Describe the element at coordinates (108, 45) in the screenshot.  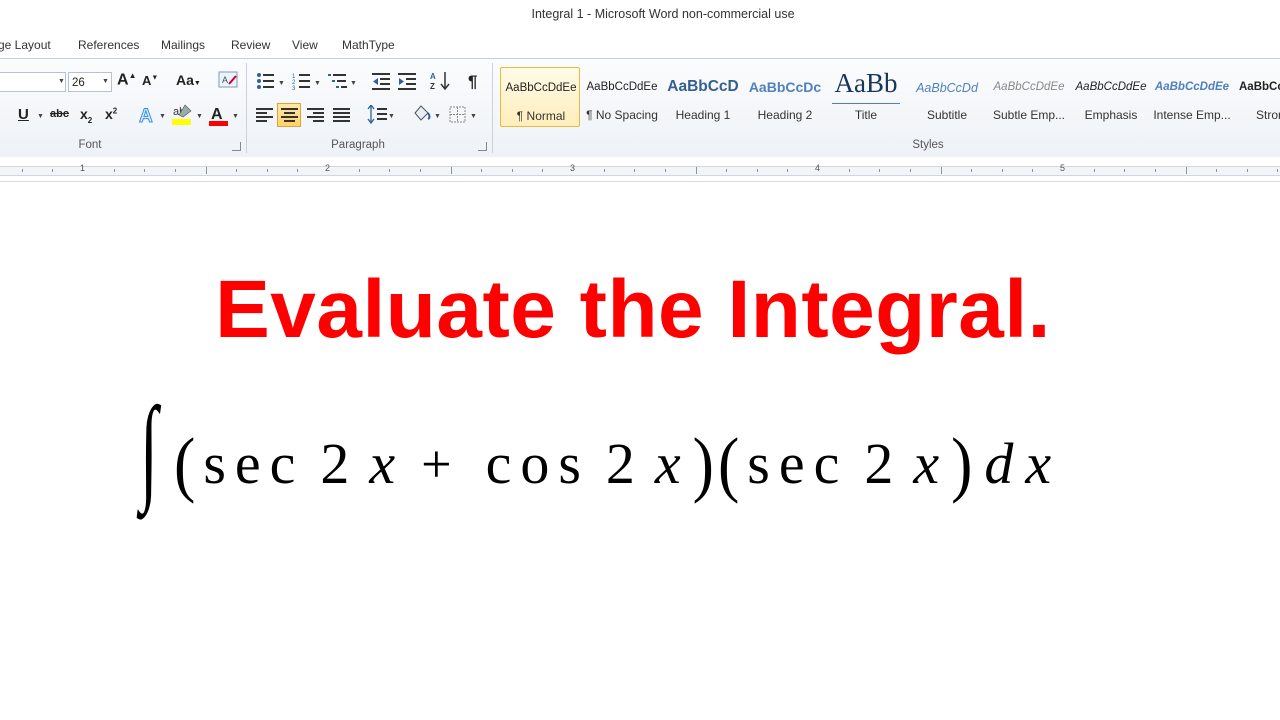
I see `tab-references: References` at that location.